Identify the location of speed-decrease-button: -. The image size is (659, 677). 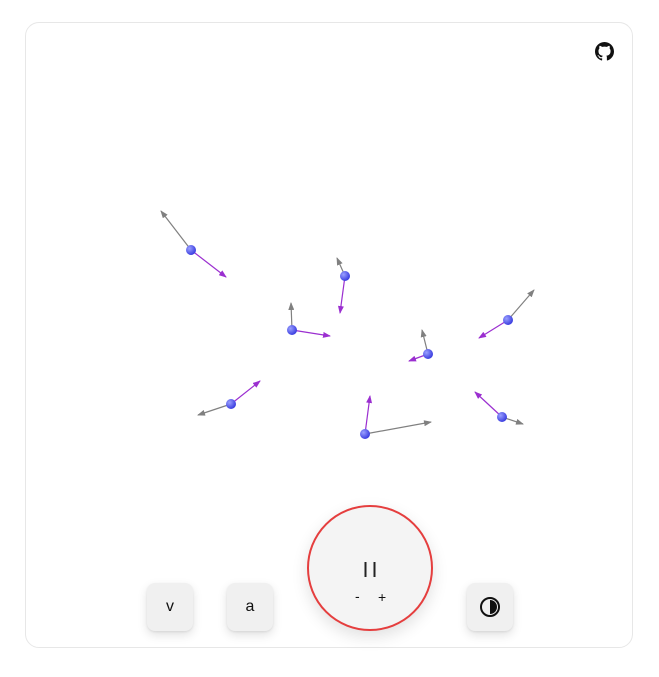
(357, 596).